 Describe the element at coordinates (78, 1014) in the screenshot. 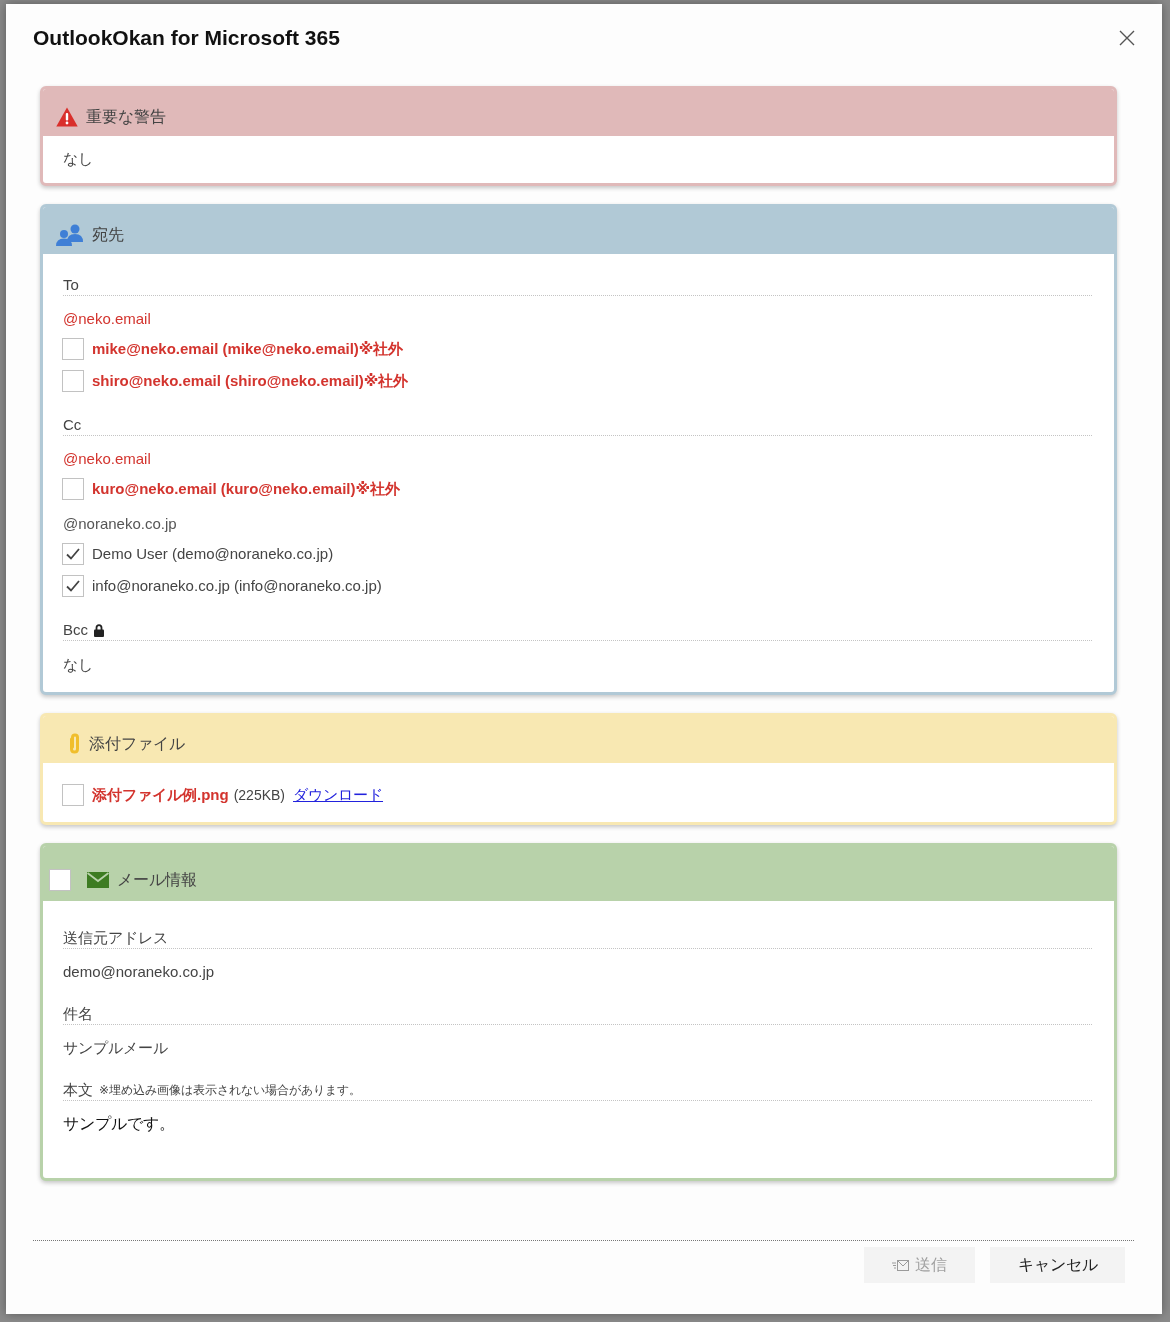

I see `field-label: 件名` at that location.